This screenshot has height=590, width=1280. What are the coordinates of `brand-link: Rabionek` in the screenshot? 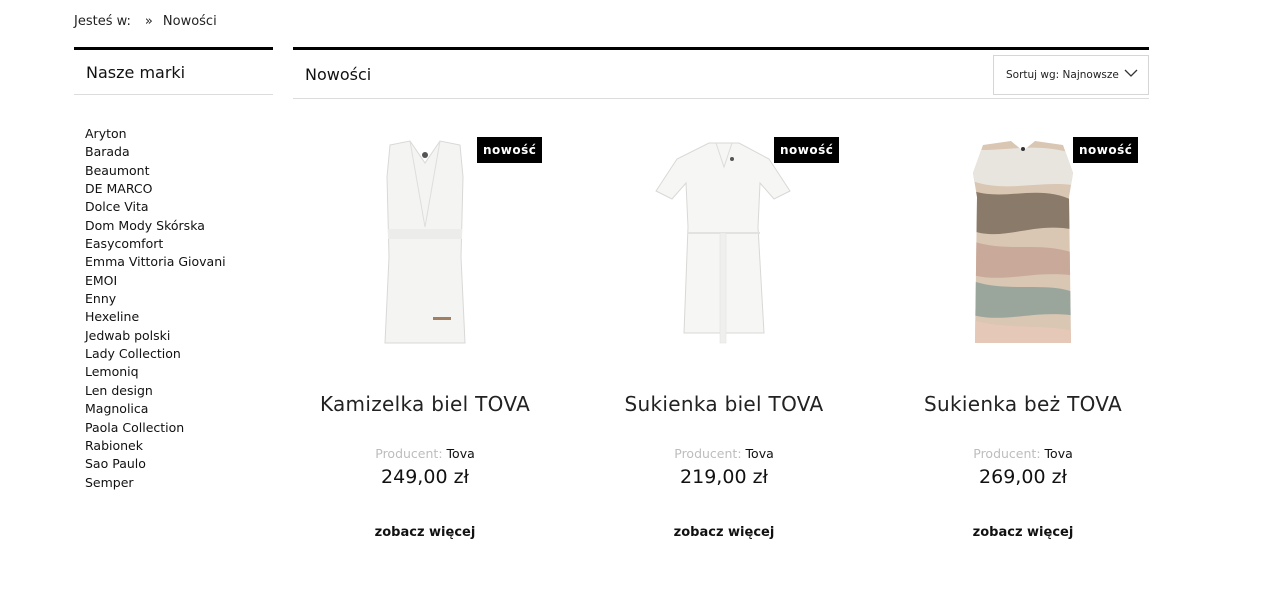 It's located at (155, 446).